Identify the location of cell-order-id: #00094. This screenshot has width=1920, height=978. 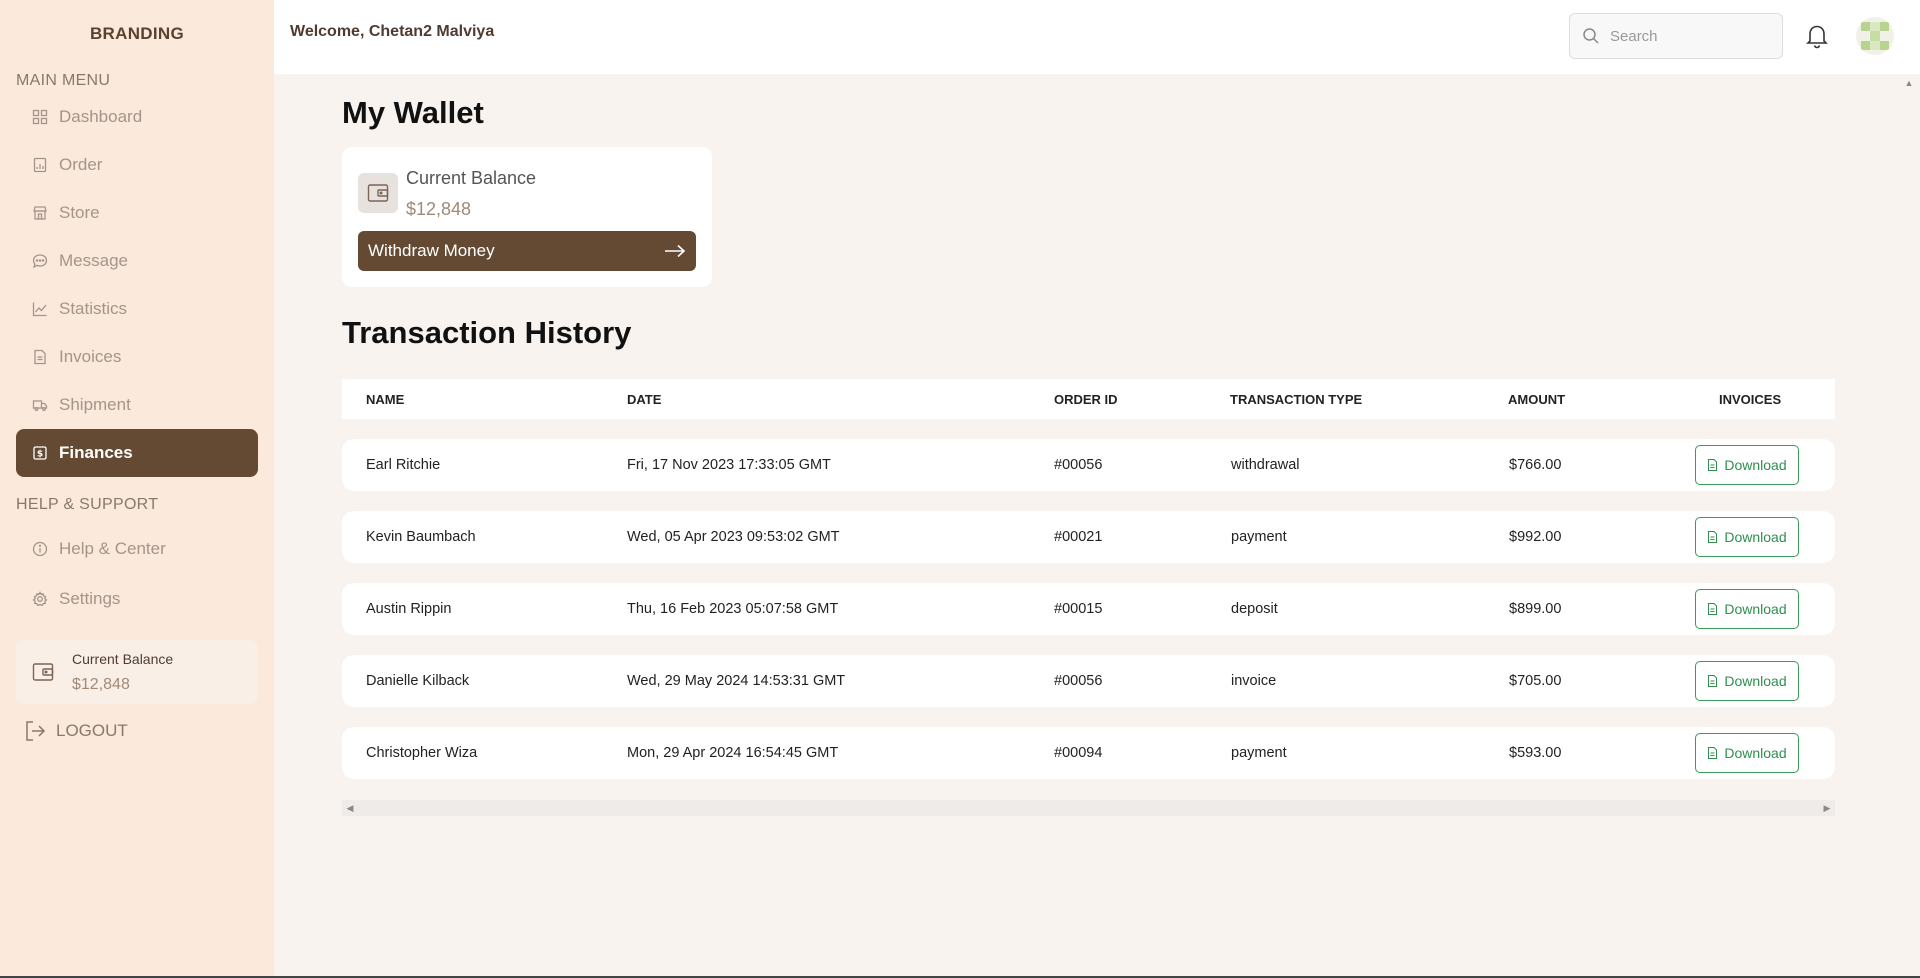
(1078, 753).